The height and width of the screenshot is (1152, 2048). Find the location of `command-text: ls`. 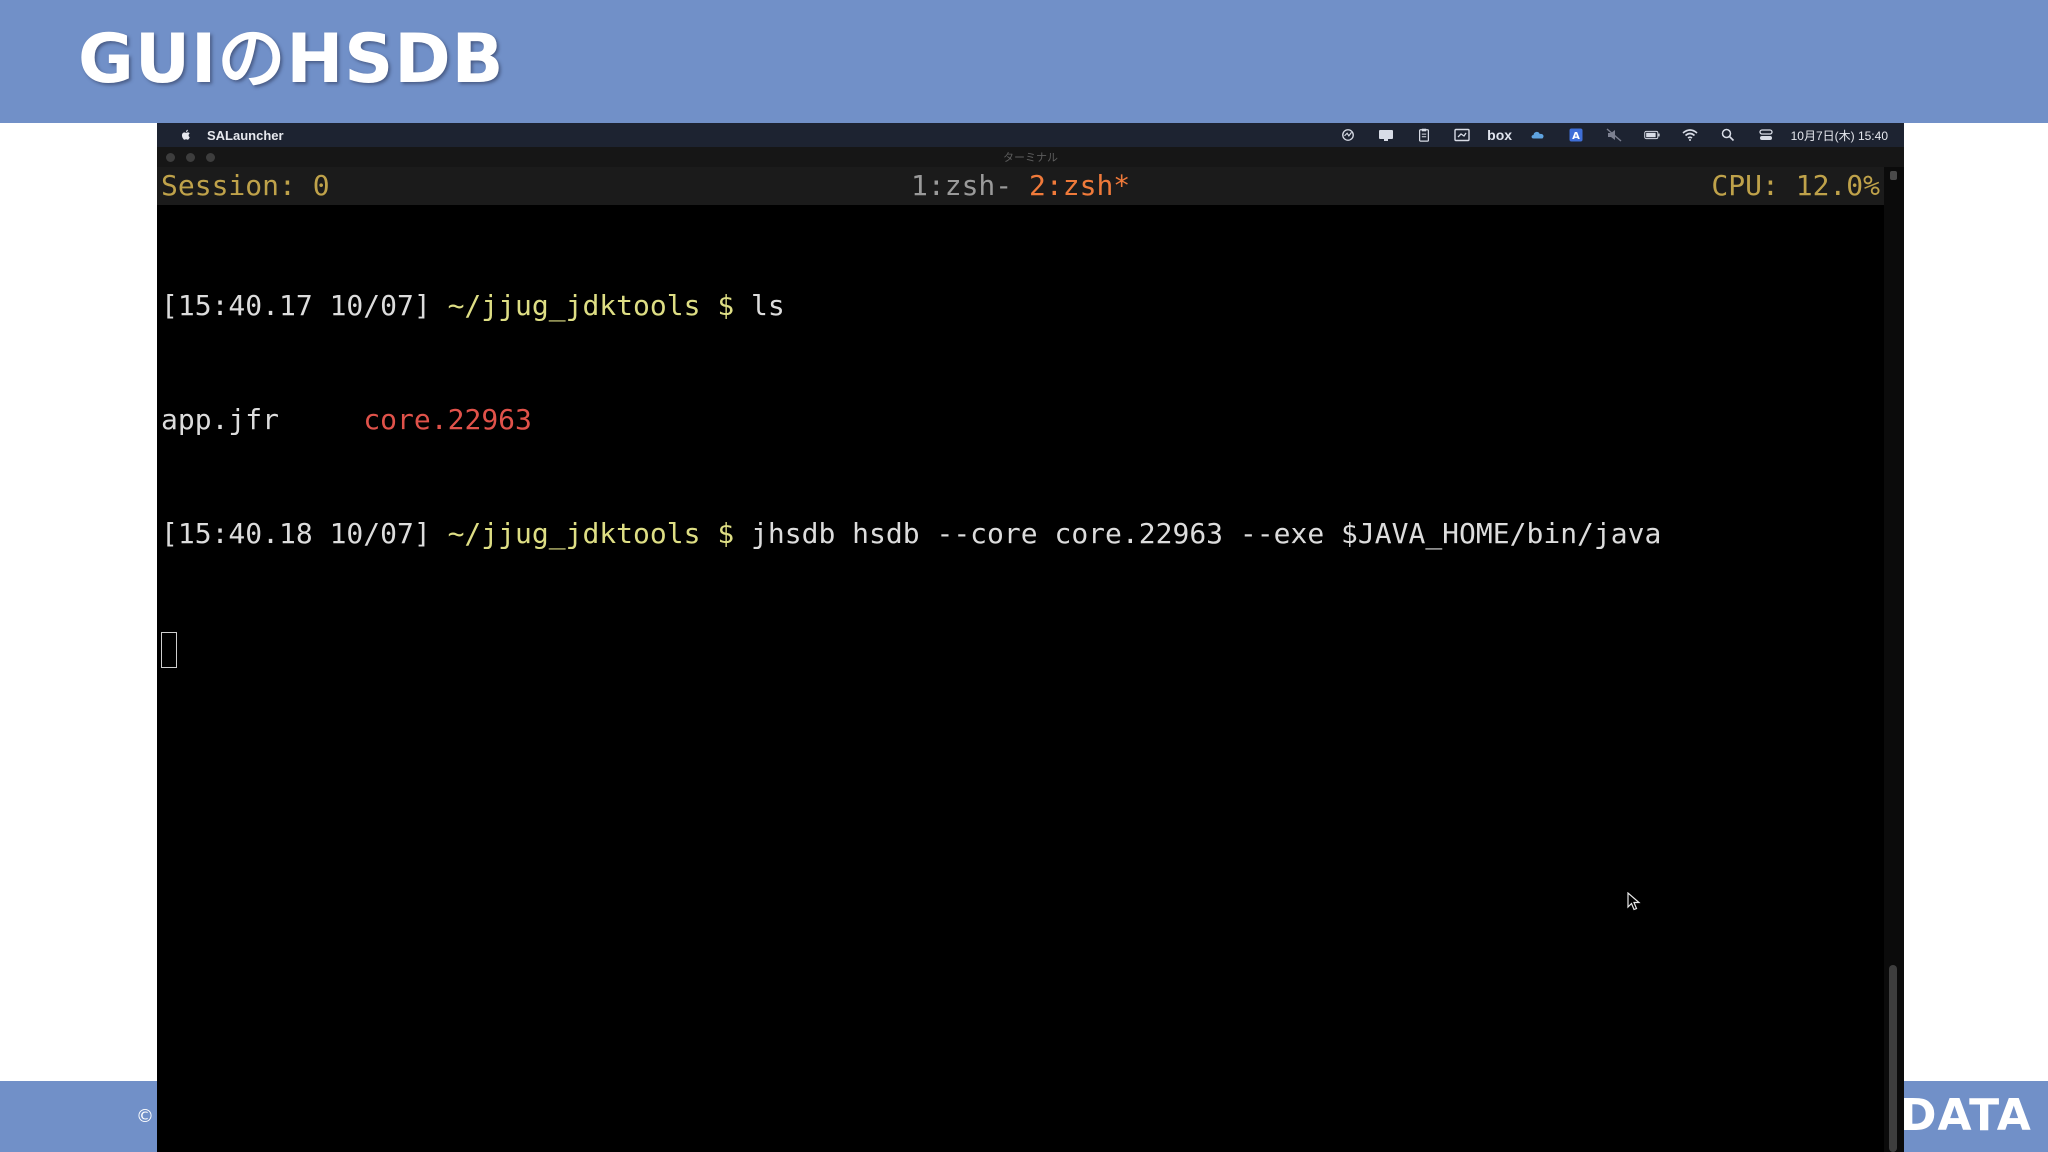

command-text: ls is located at coordinates (768, 305).